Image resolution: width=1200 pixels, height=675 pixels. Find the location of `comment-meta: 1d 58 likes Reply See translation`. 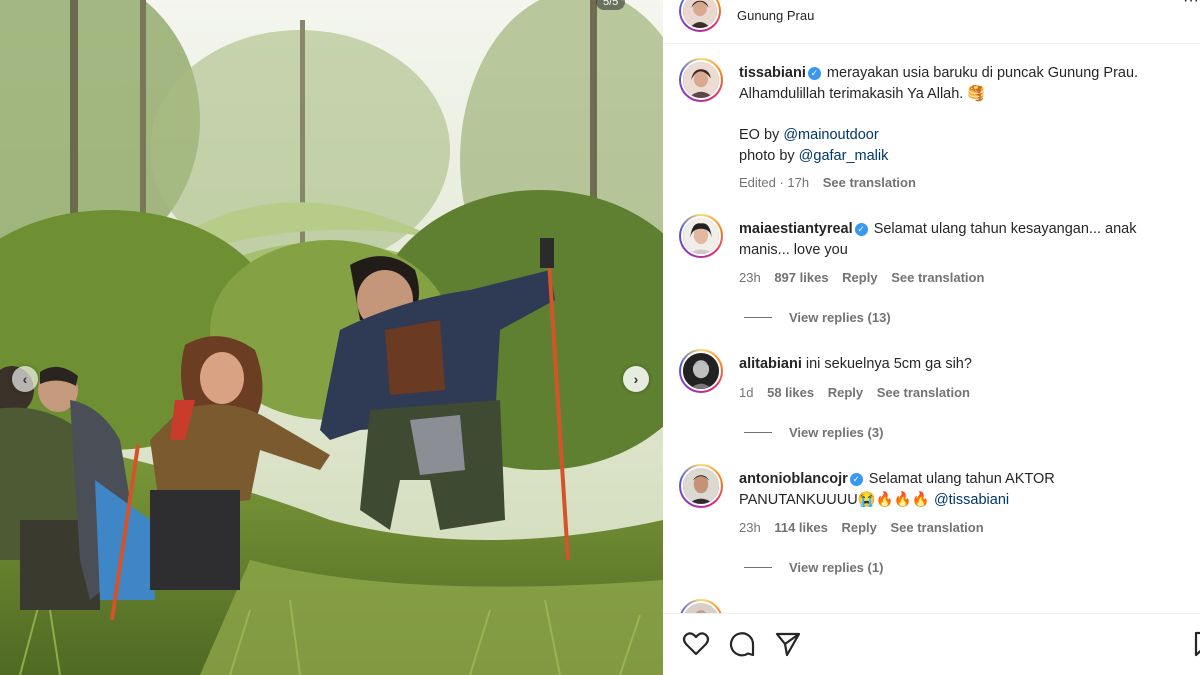

comment-meta: 1d 58 likes Reply See translation is located at coordinates (859, 392).